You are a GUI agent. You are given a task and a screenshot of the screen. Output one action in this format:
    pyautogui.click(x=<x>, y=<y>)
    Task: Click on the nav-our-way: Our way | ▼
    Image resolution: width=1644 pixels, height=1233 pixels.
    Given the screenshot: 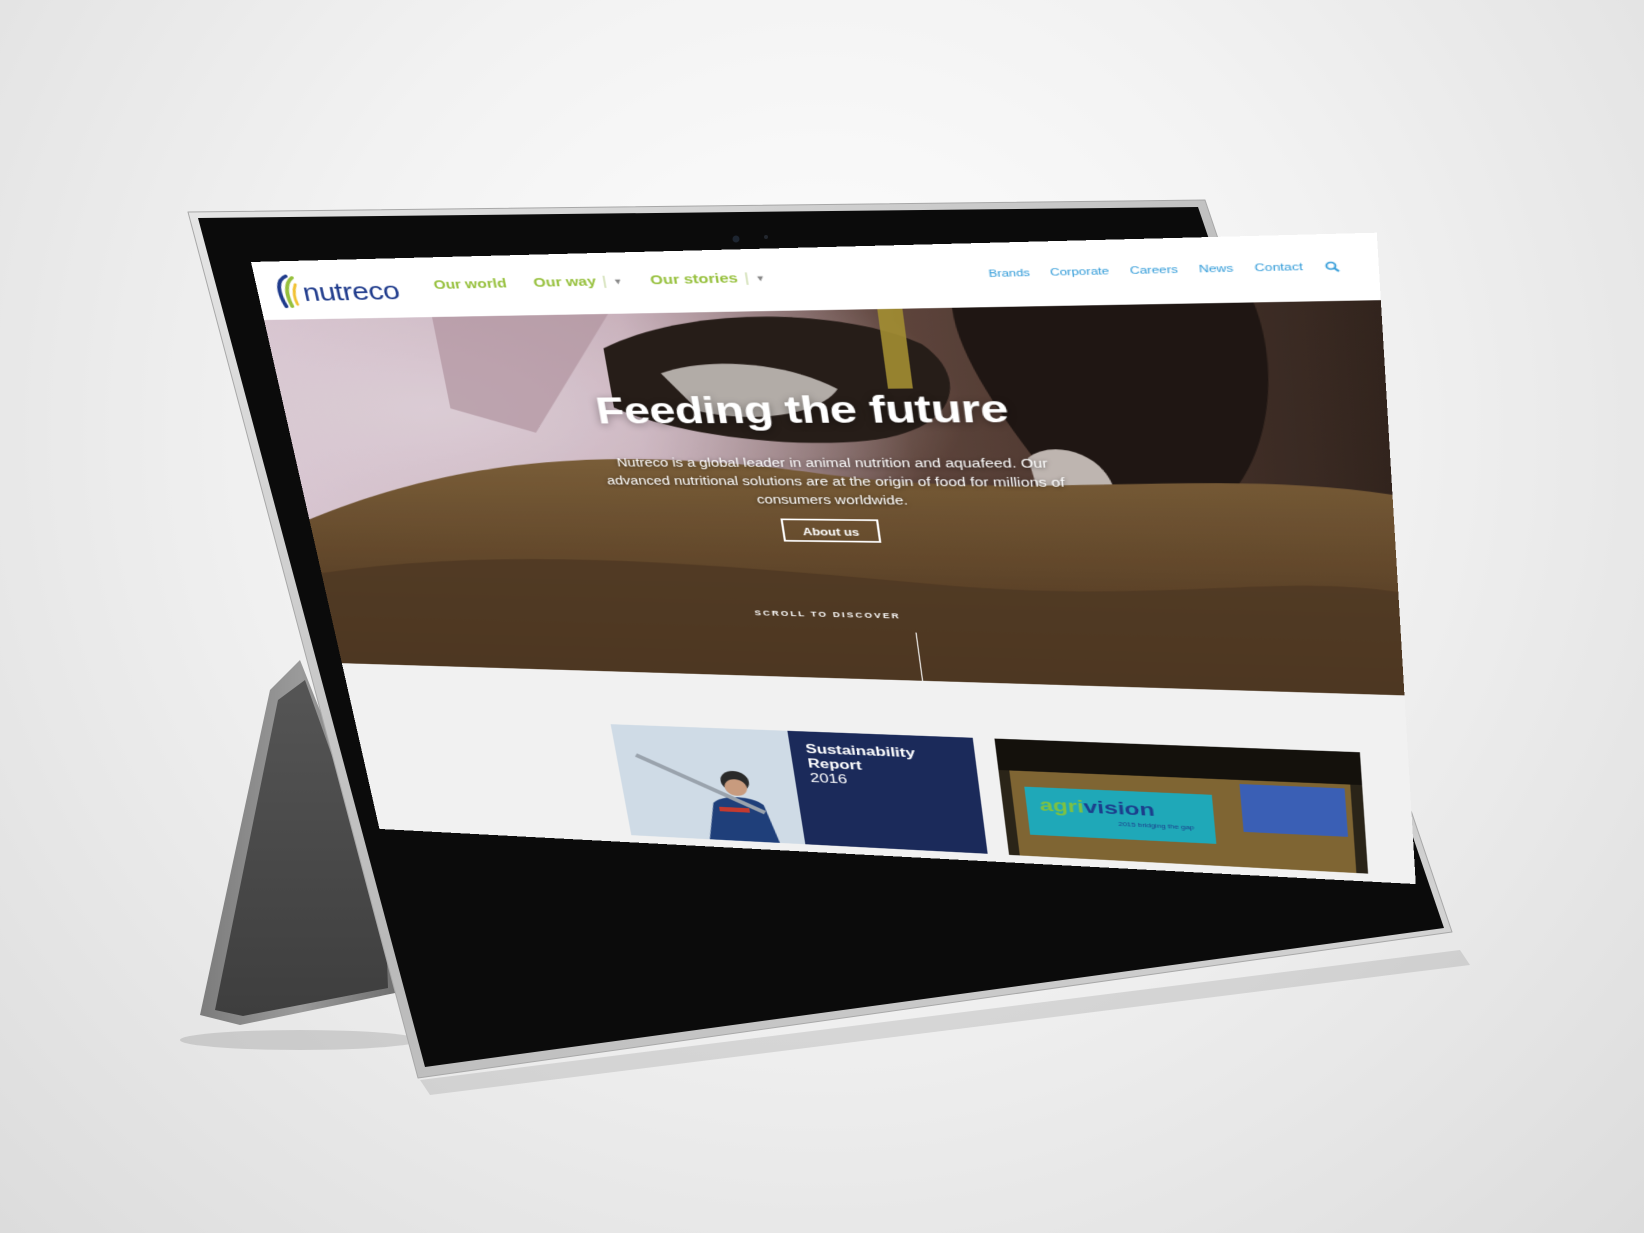 What is the action you would take?
    pyautogui.click(x=578, y=282)
    